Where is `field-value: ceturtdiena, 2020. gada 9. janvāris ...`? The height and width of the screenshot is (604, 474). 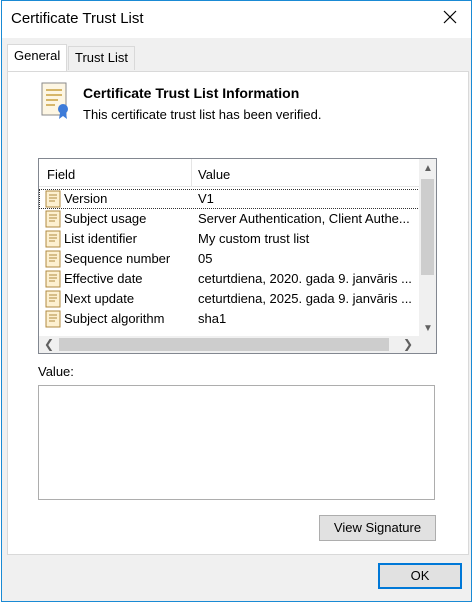
field-value: ceturtdiena, 2020. gada 9. janvāris ... is located at coordinates (305, 278).